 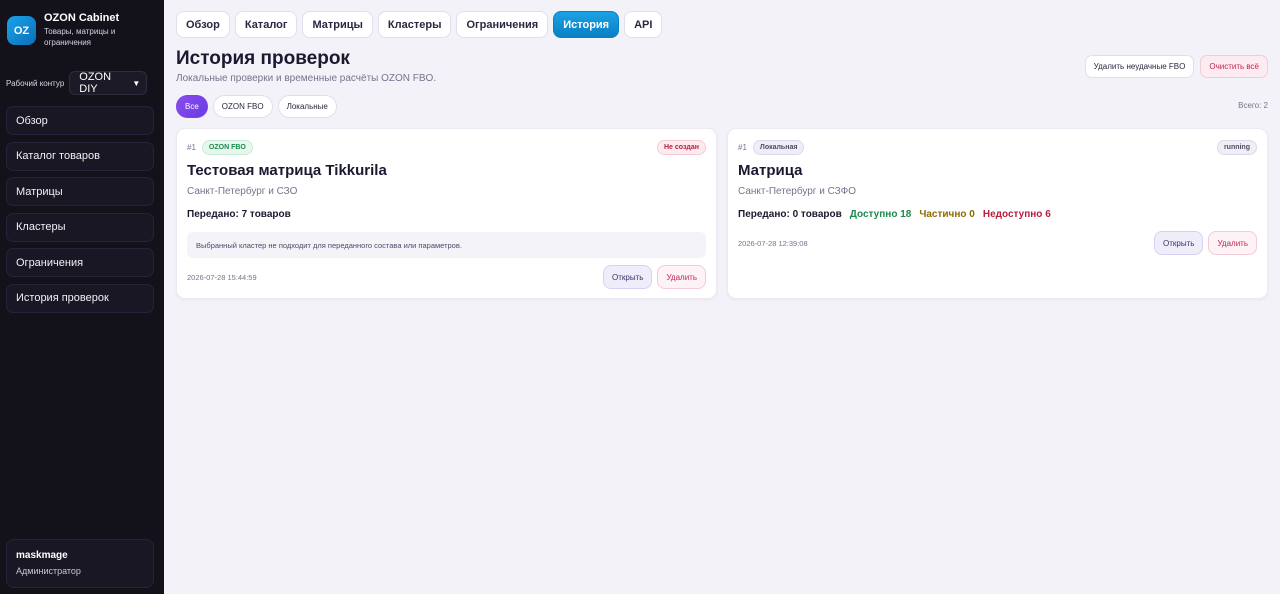 What do you see at coordinates (80, 37) in the screenshot?
I see `app-subtitle: Товары, матрицы и ограничения` at bounding box center [80, 37].